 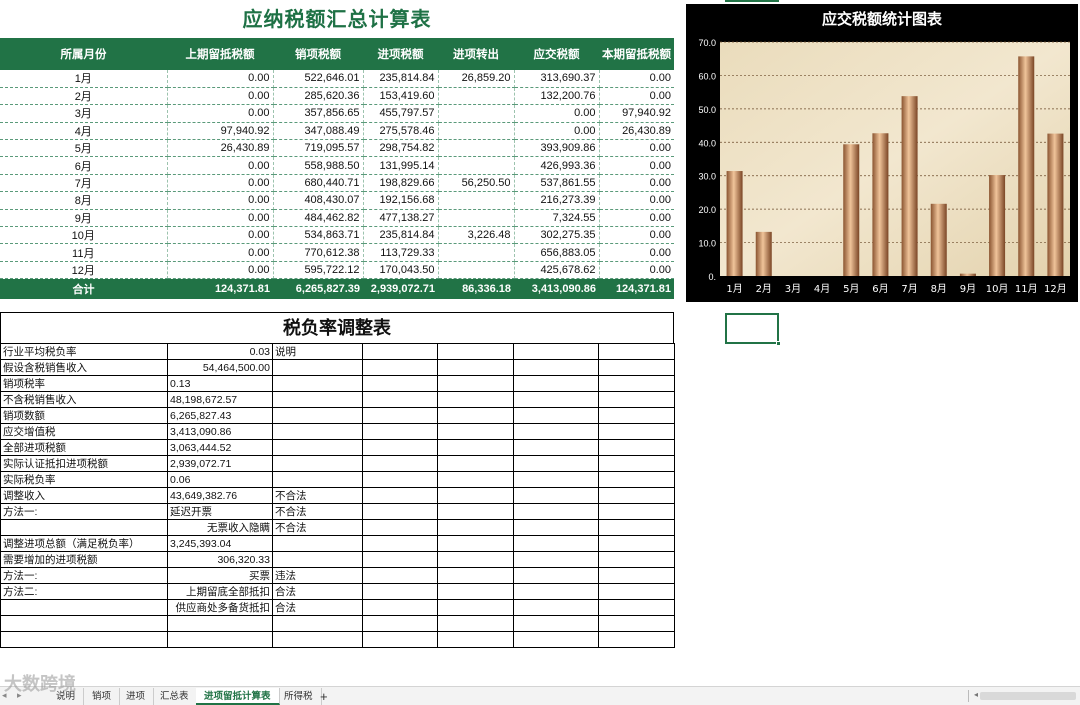 What do you see at coordinates (753, 329) in the screenshot?
I see `selected-cell` at bounding box center [753, 329].